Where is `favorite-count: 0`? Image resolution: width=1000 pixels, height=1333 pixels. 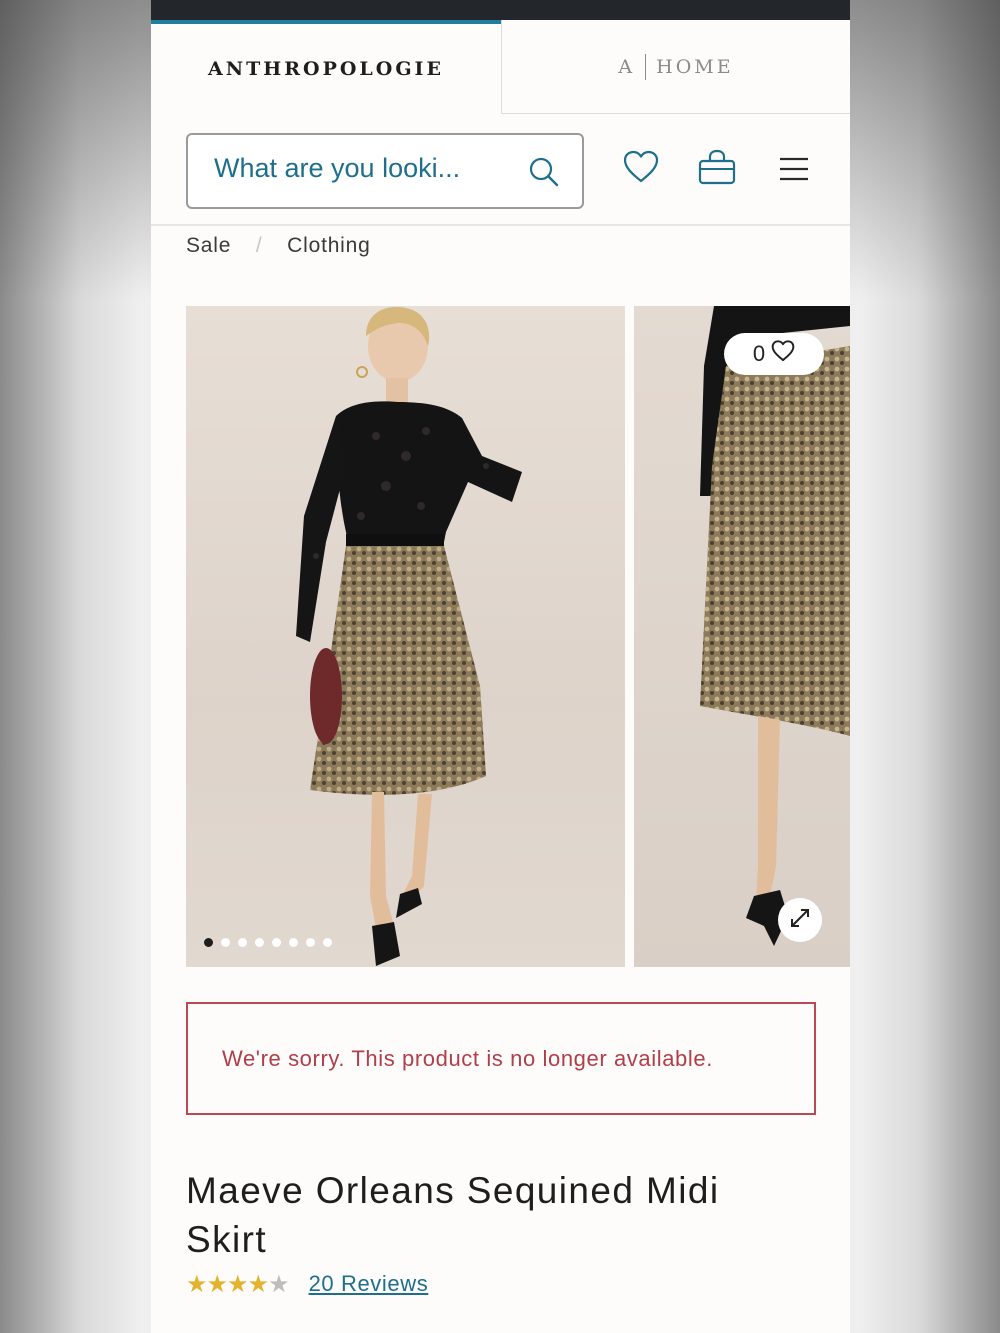 favorite-count: 0 is located at coordinates (759, 353).